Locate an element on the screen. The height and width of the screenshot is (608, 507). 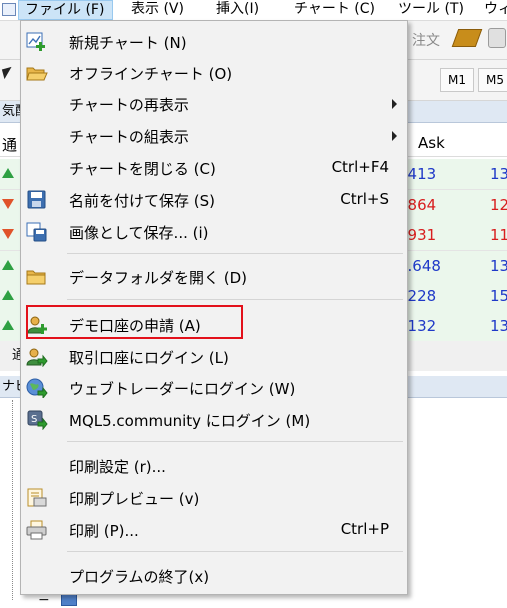
menu-window: ウィ is located at coordinates (495, 10).